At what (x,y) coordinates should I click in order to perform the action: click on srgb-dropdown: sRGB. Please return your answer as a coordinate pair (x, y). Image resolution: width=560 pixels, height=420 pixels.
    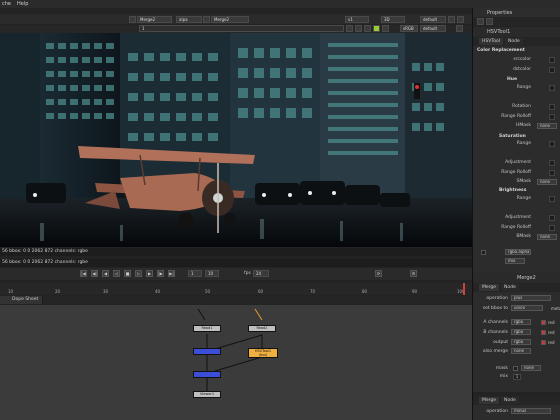
    Looking at the image, I should click on (409, 28).